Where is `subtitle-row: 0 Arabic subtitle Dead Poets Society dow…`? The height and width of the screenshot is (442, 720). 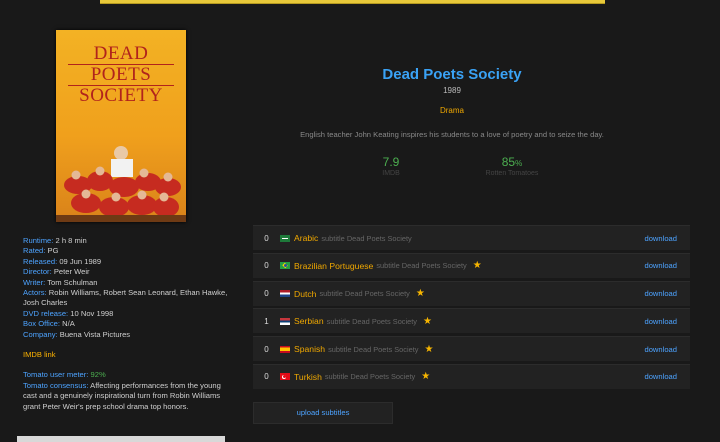
subtitle-row: 0 Arabic subtitle Dead Poets Society dow… is located at coordinates (471, 237).